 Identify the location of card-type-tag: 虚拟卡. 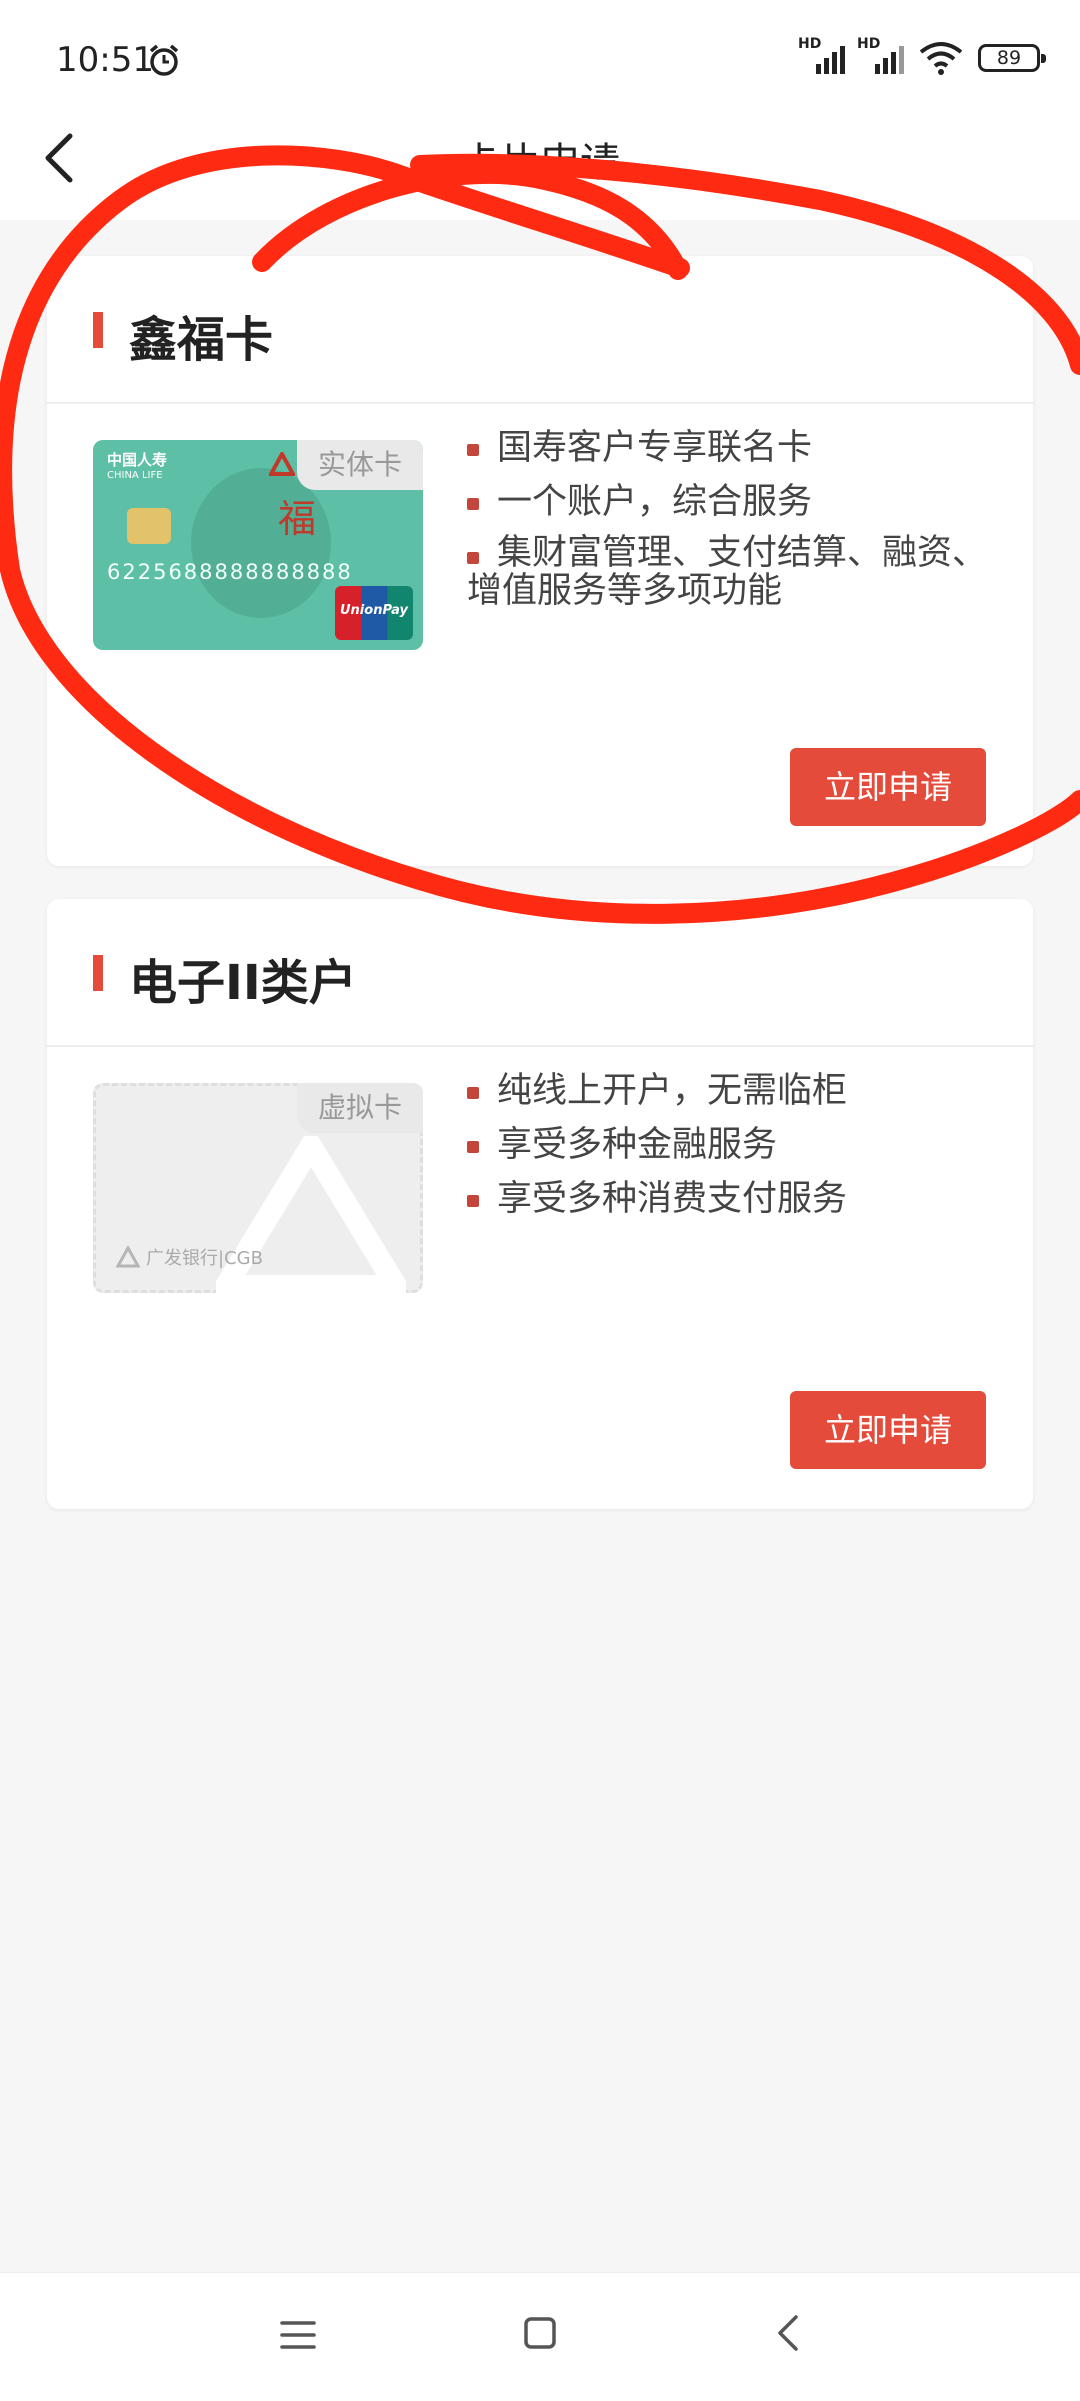
(360, 1108).